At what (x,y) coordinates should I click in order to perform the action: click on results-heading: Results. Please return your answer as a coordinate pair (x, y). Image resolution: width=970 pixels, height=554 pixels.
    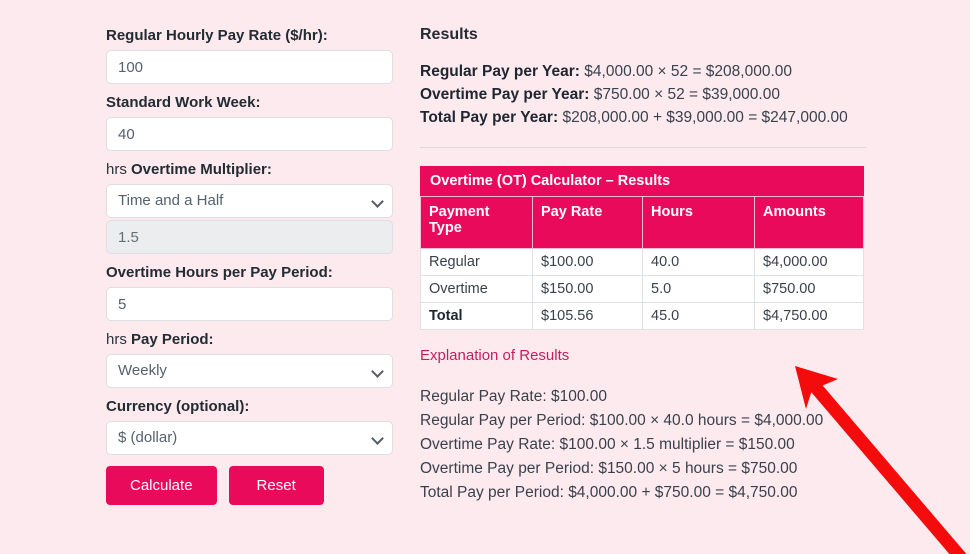
    Looking at the image, I should click on (449, 34).